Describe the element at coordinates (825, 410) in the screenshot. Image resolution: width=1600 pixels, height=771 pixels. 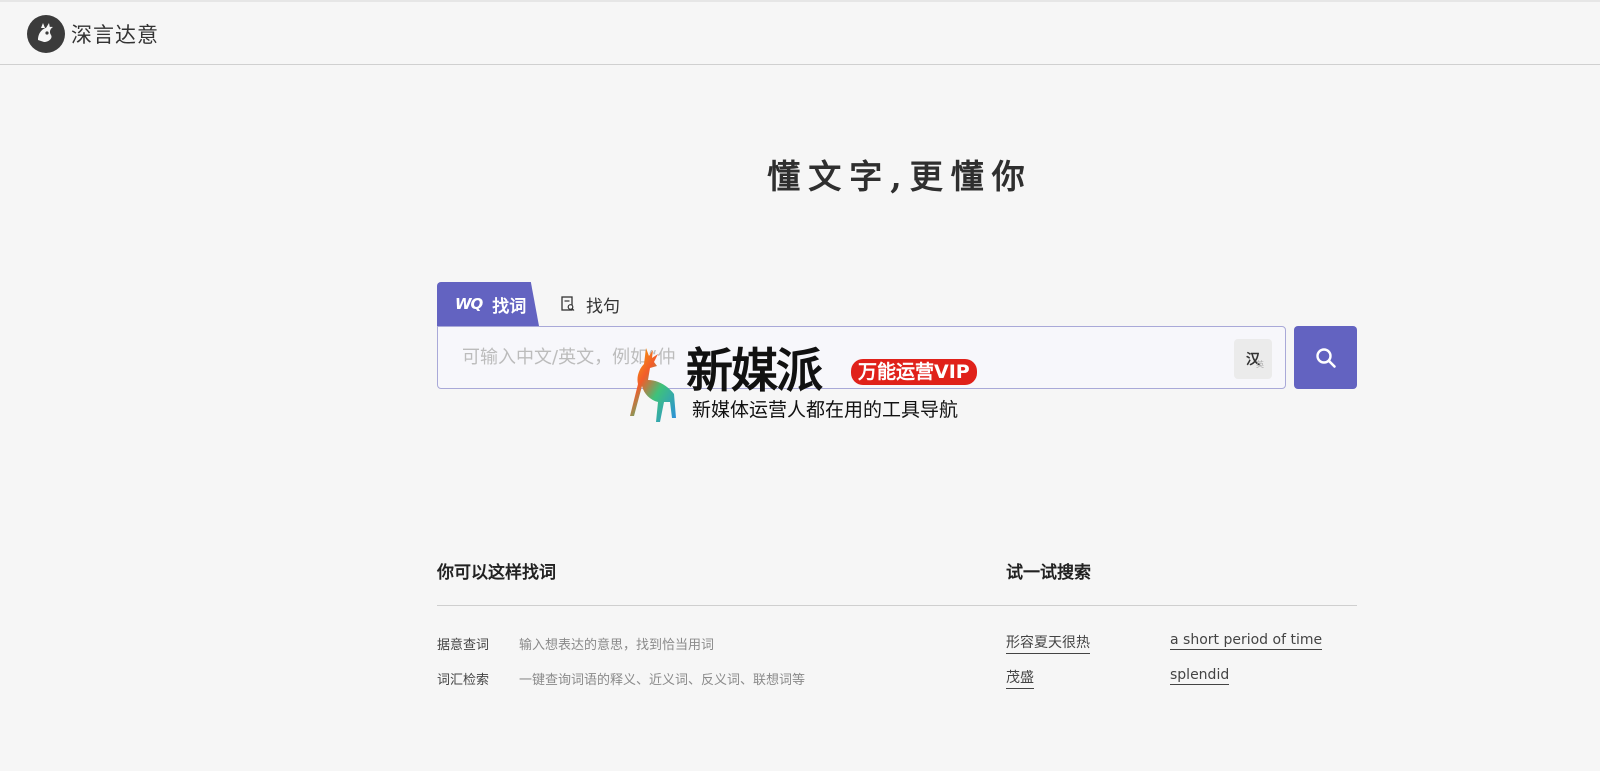
I see `watermark-subtitle: 新媒体运营人都在用的工具导航` at that location.